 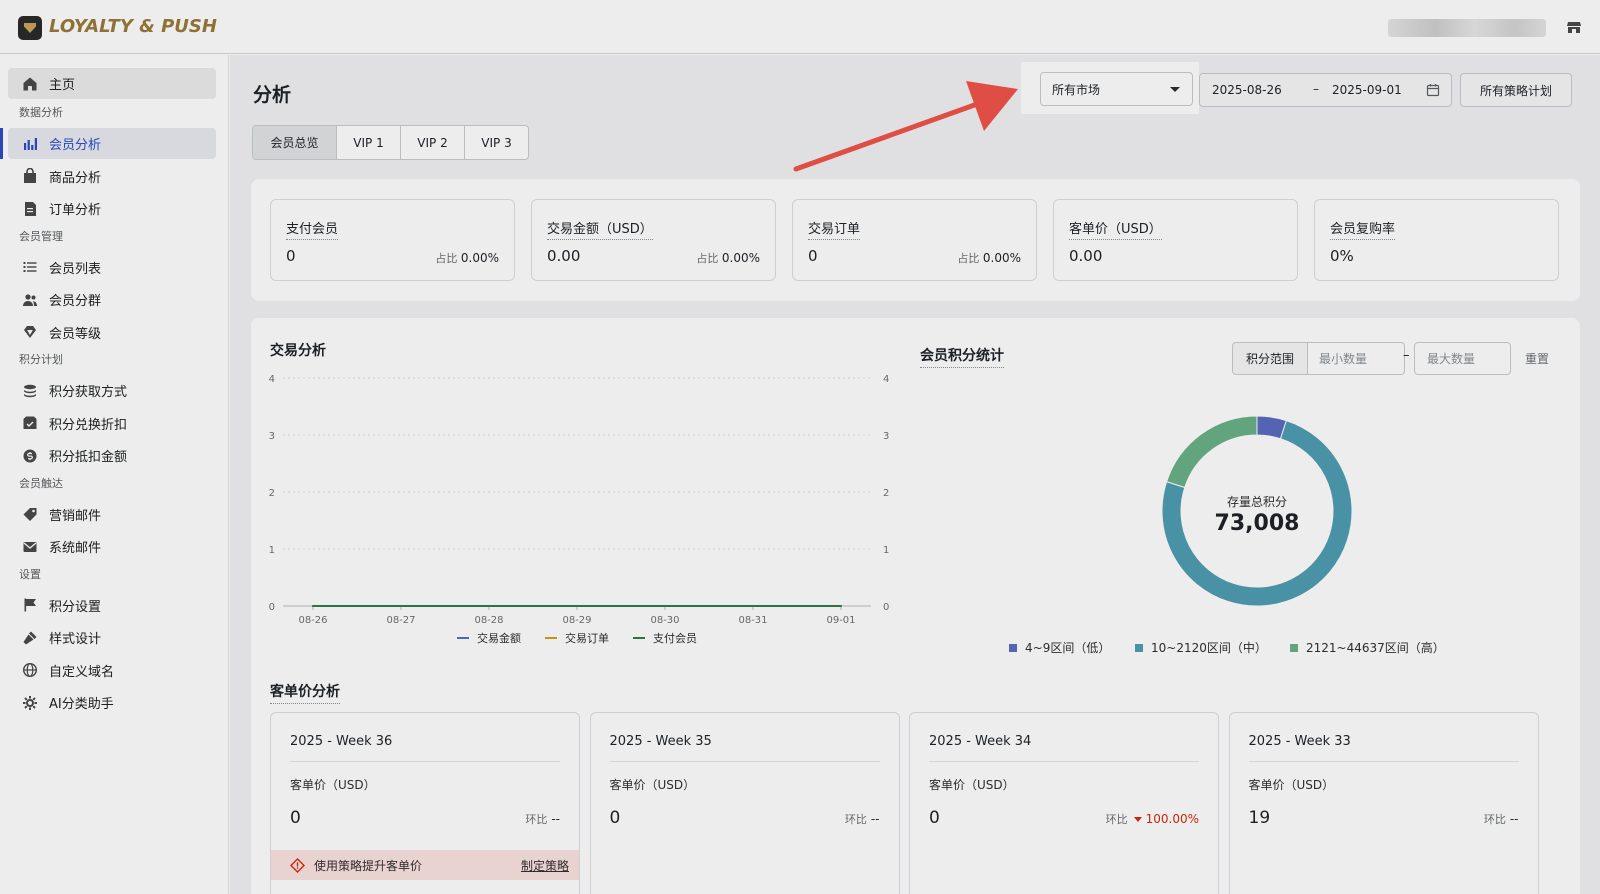 What do you see at coordinates (75, 548) in the screenshot?
I see `sidebar-item-label: 系统邮件` at bounding box center [75, 548].